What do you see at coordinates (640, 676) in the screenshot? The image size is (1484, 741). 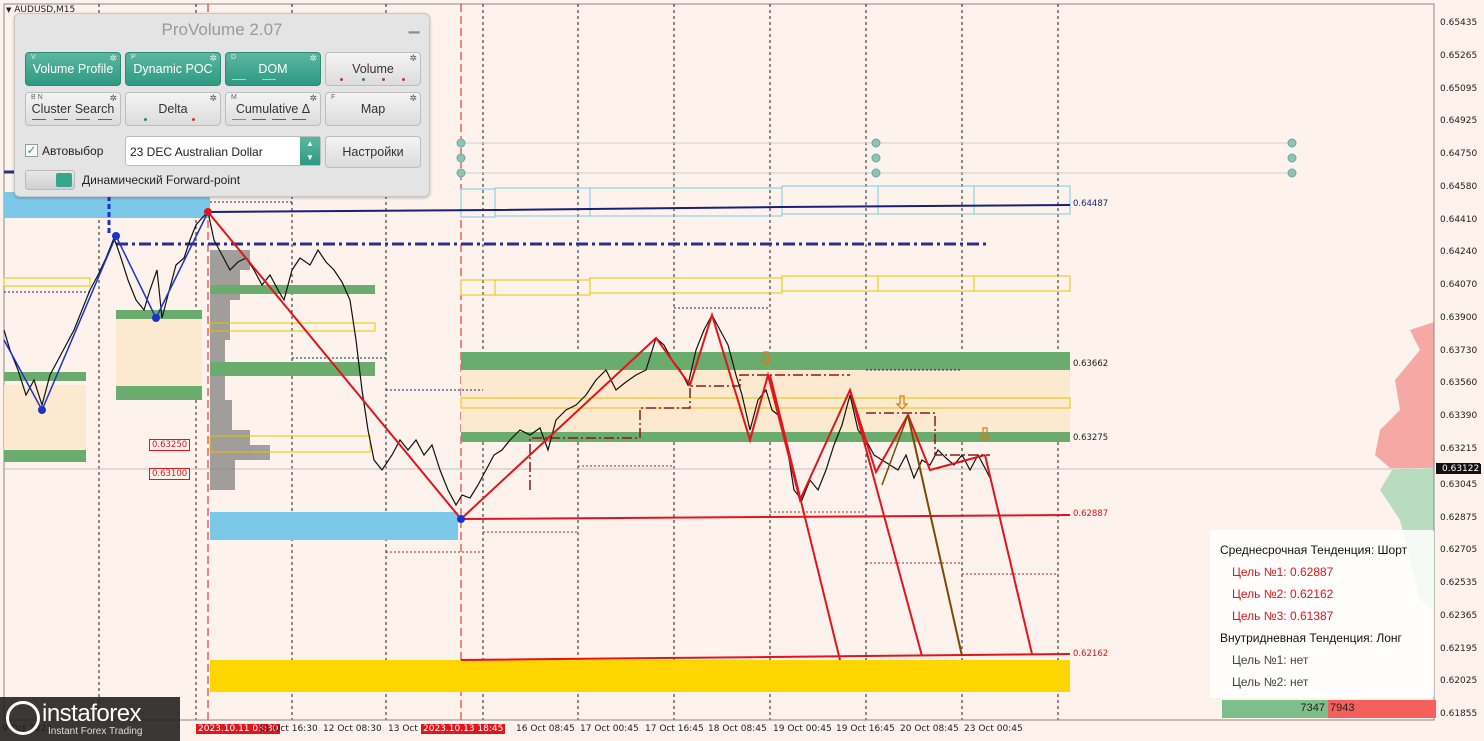 I see `target-band` at bounding box center [640, 676].